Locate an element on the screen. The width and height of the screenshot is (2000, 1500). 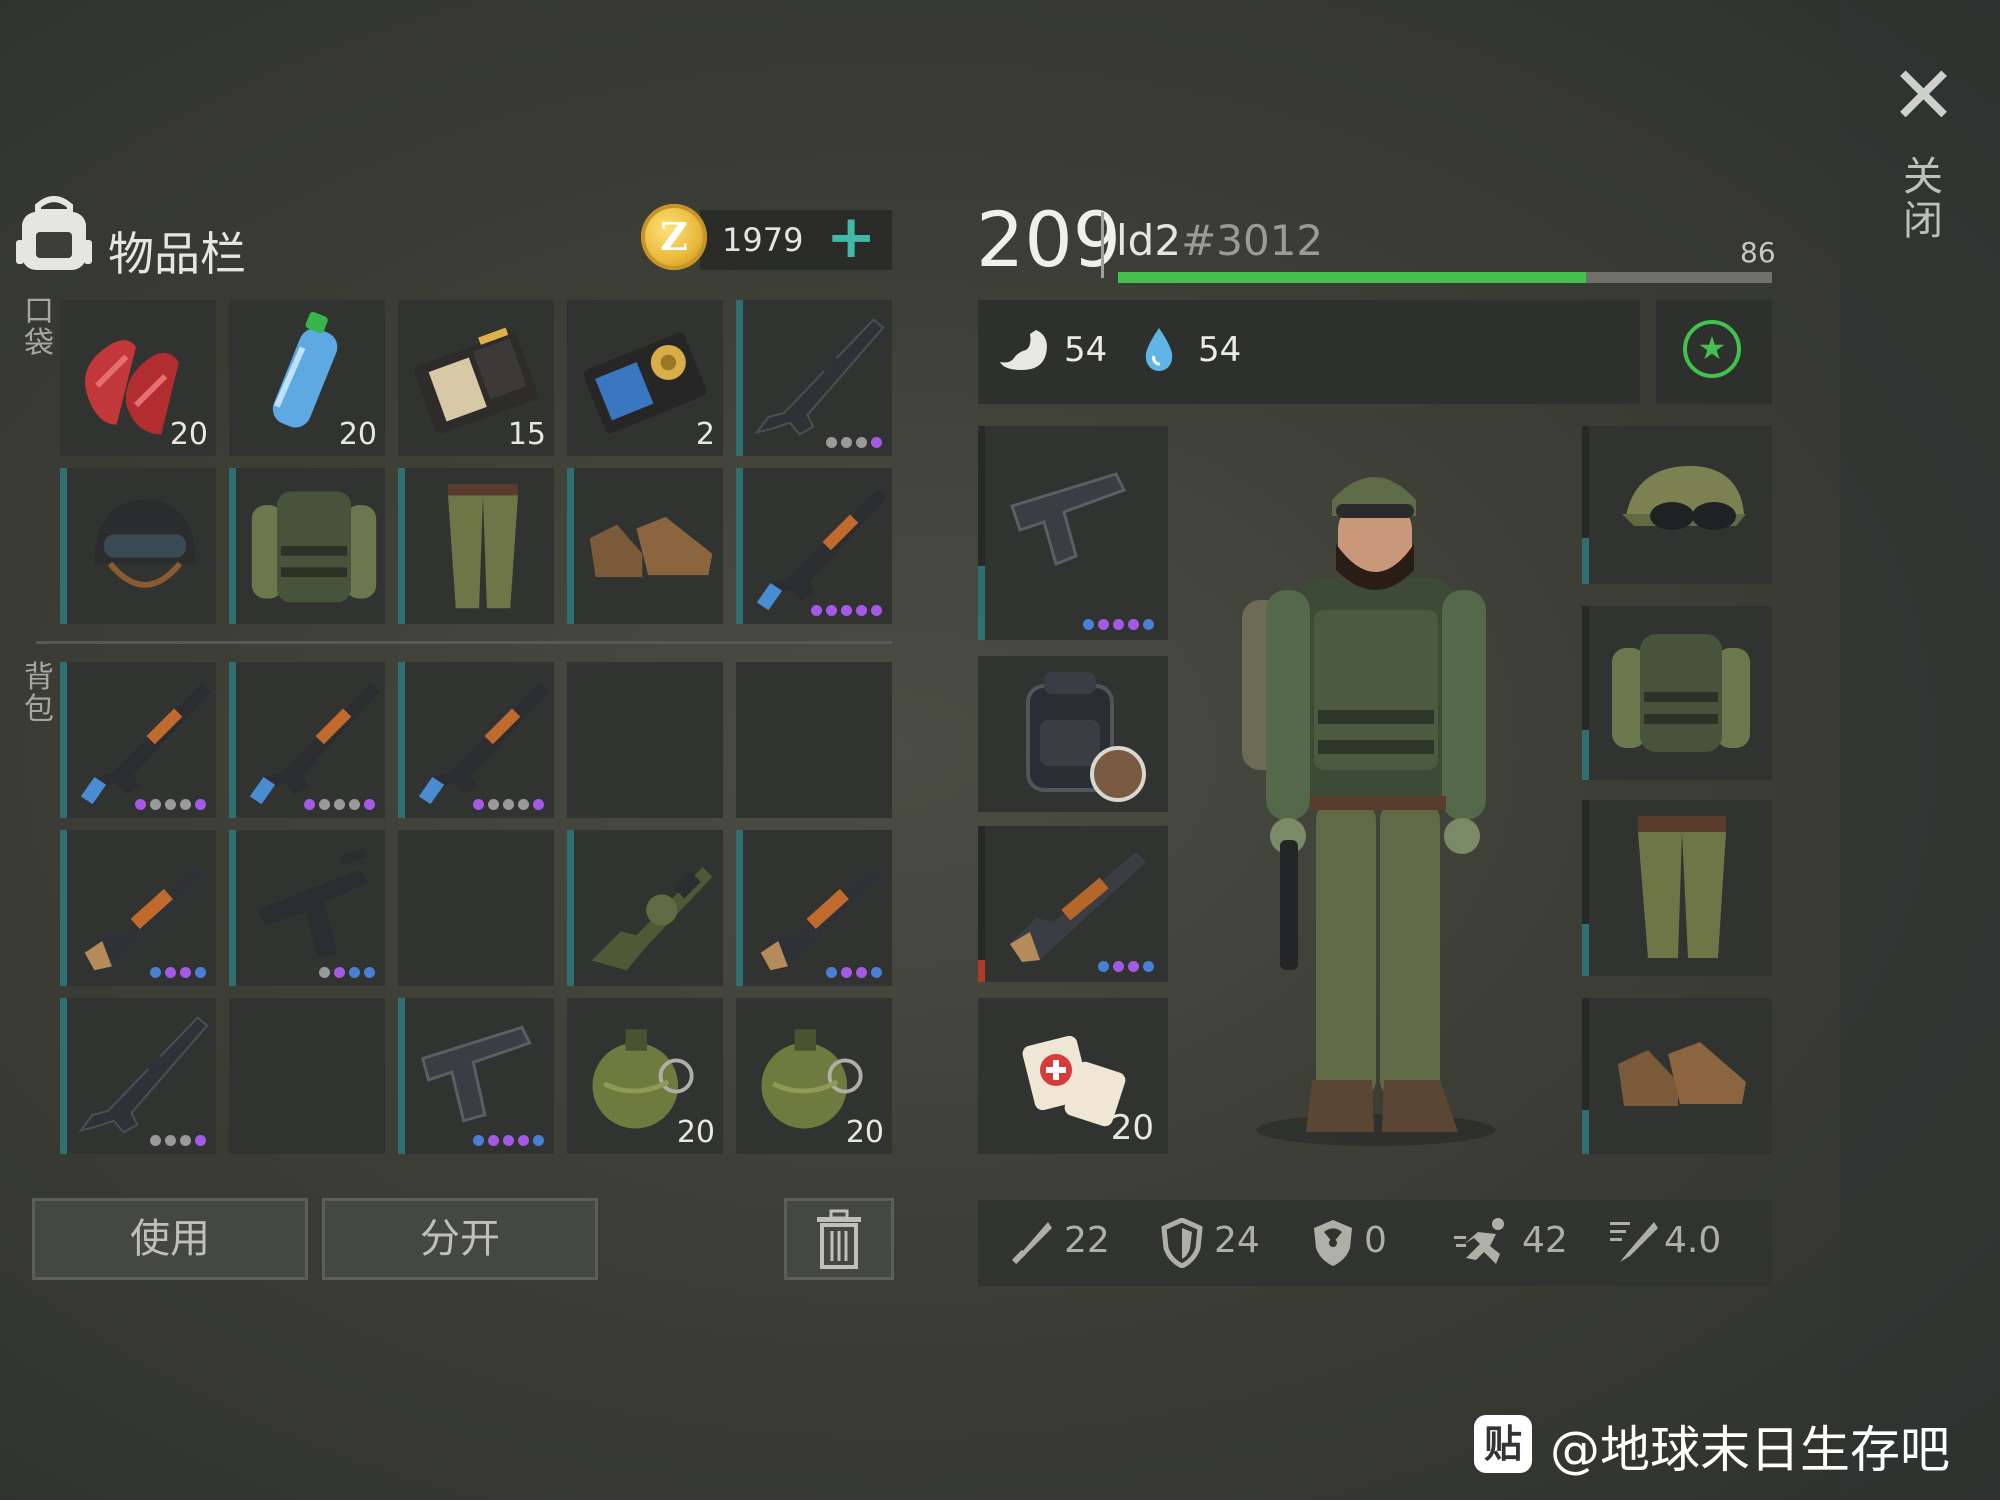
character-avatar is located at coordinates (1369, 811).